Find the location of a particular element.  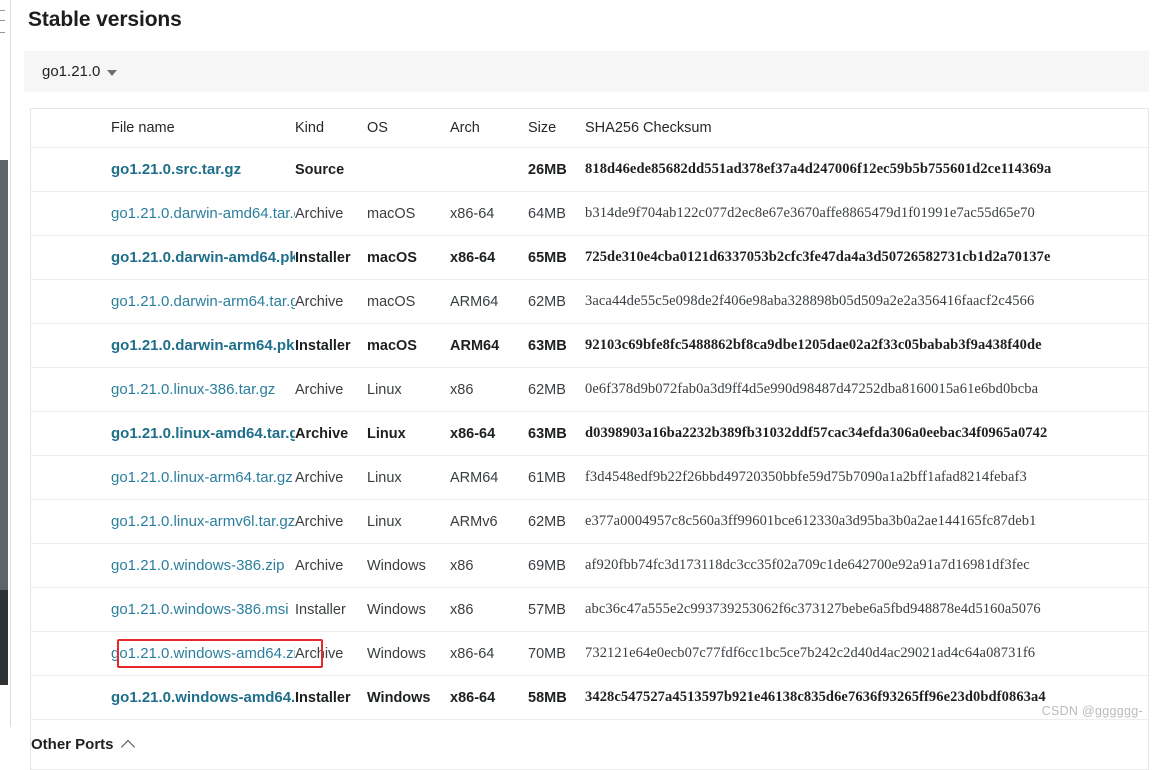

vertical-scrollbar-thumb is located at coordinates (4, 375).